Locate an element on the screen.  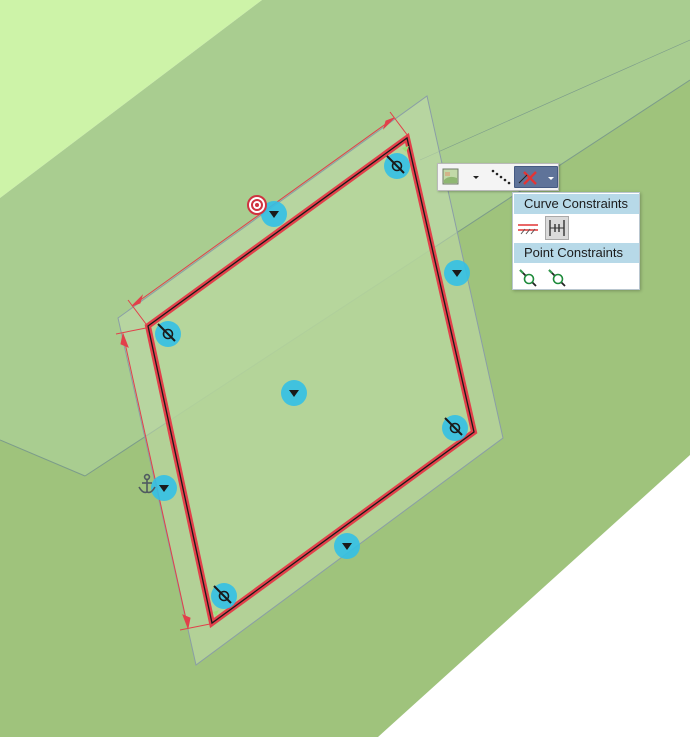
point-constraint-icon is located at coordinates (528, 278).